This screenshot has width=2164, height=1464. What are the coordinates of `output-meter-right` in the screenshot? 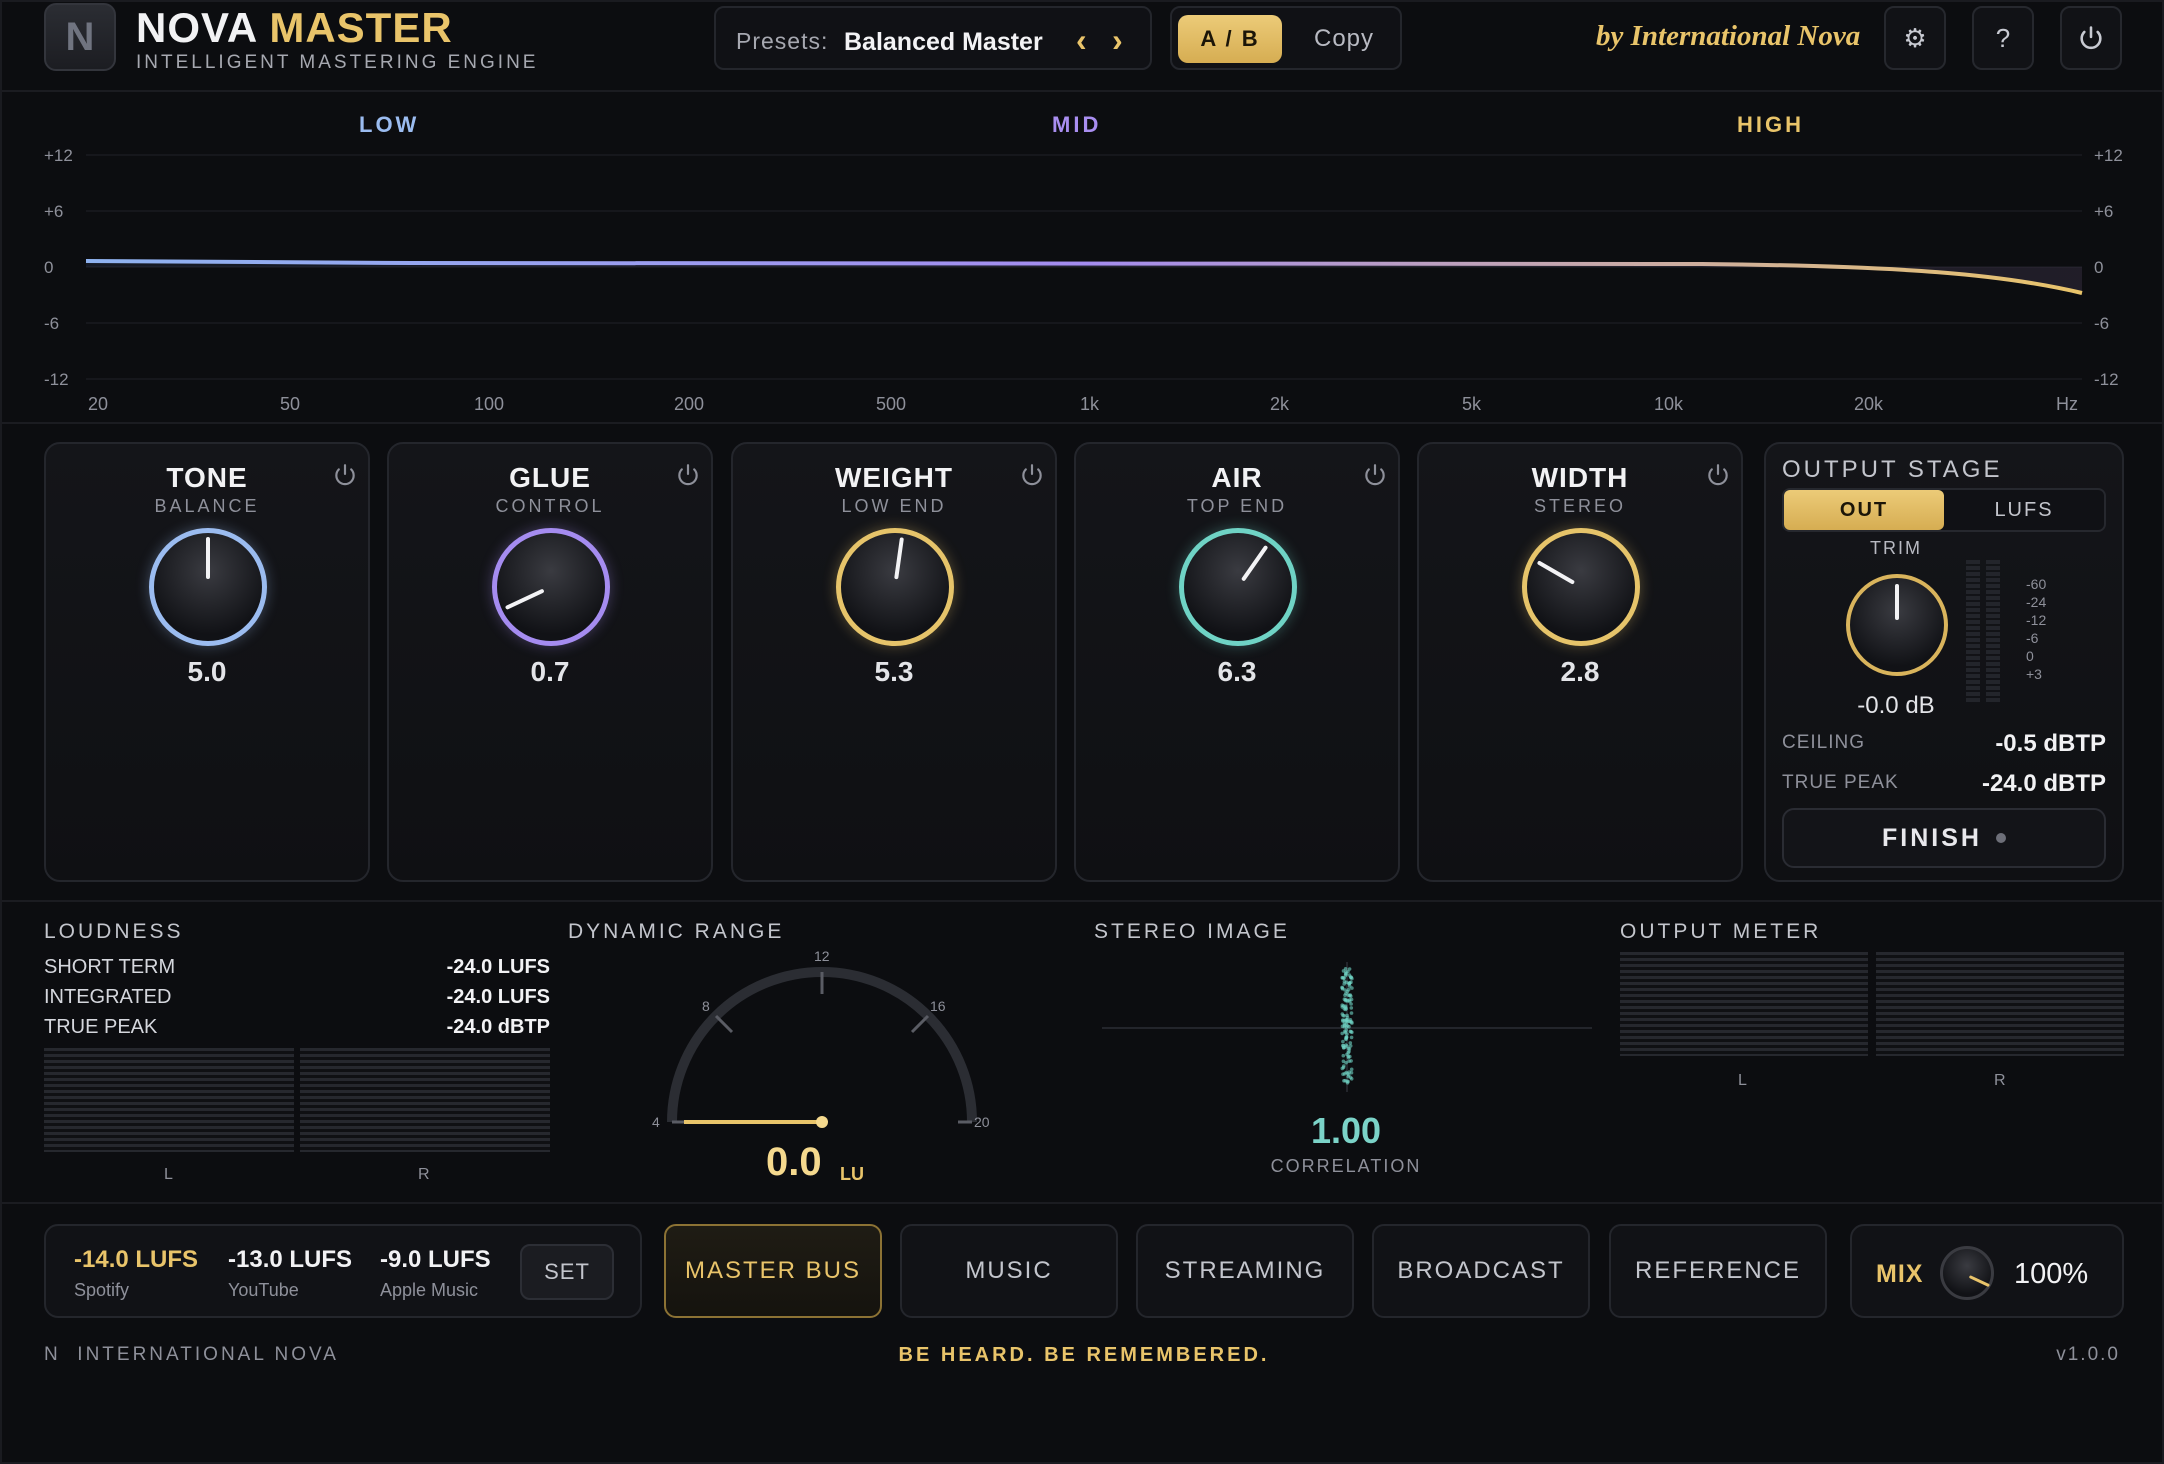 It's located at (2000, 1004).